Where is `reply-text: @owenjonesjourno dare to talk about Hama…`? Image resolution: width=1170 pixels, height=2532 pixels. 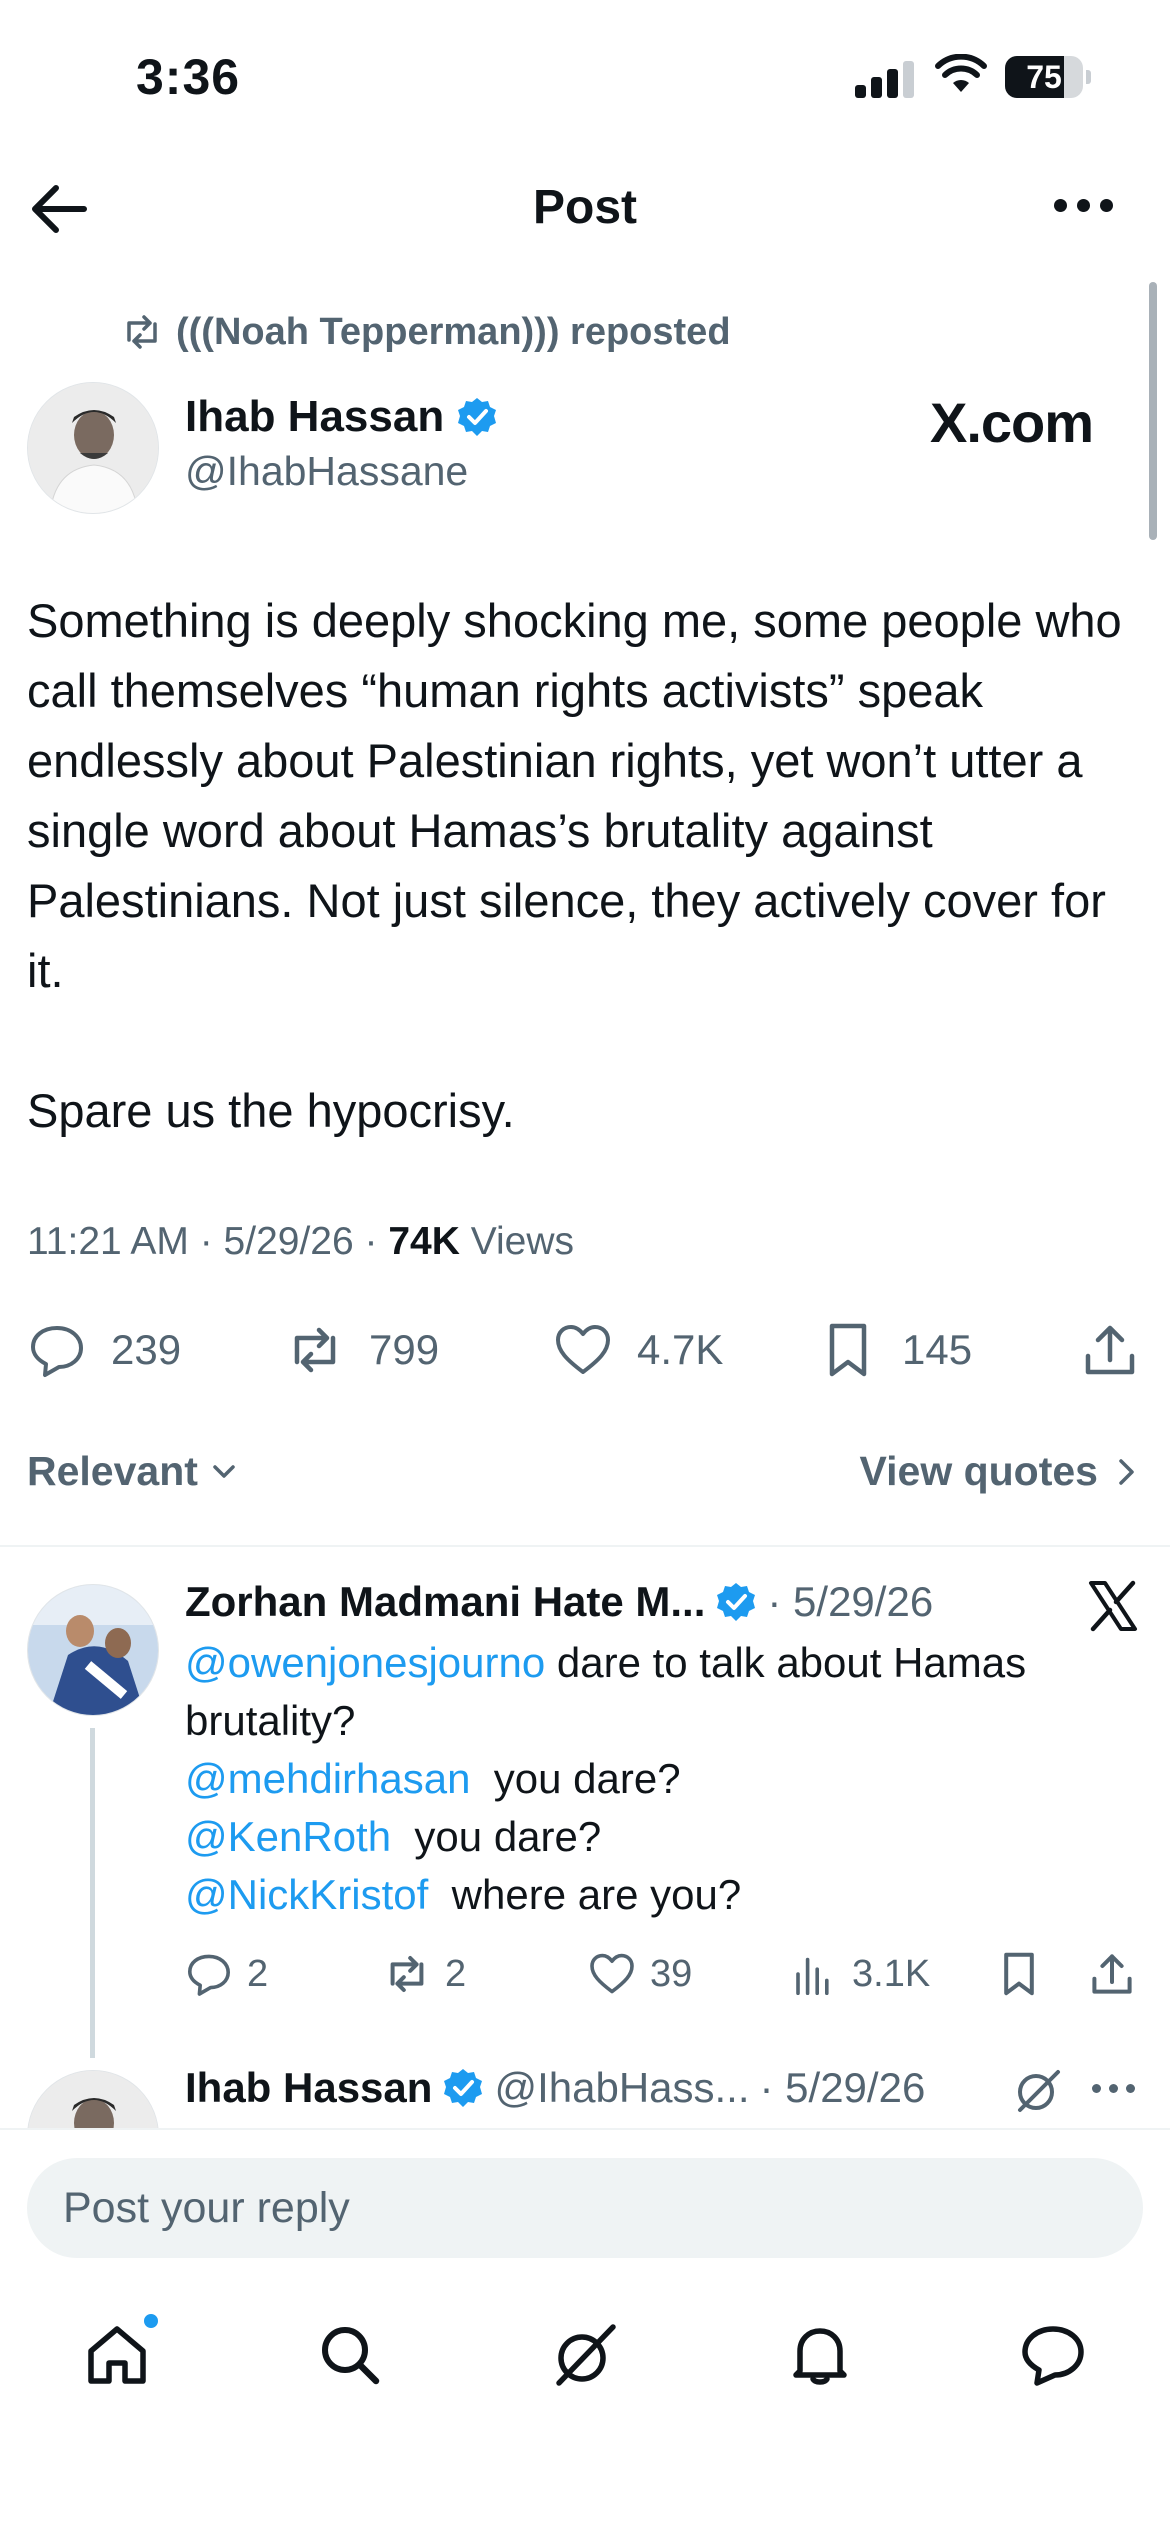 reply-text: @owenjonesjourno dare to talk about Hama… is located at coordinates (660, 1779).